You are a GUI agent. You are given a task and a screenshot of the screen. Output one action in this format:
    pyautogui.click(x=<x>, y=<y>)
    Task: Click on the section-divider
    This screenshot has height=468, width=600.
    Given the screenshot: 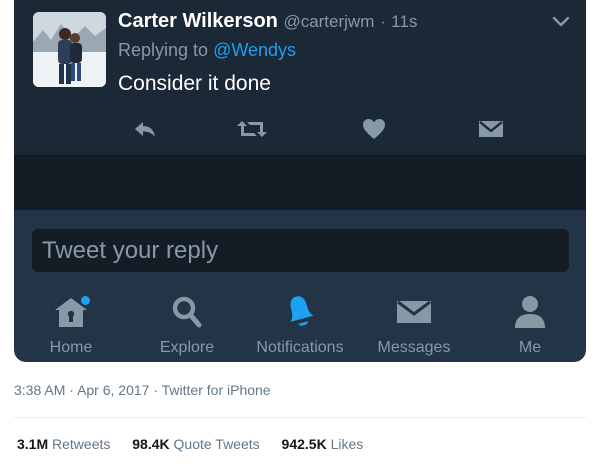 What is the action you would take?
    pyautogui.click(x=300, y=182)
    